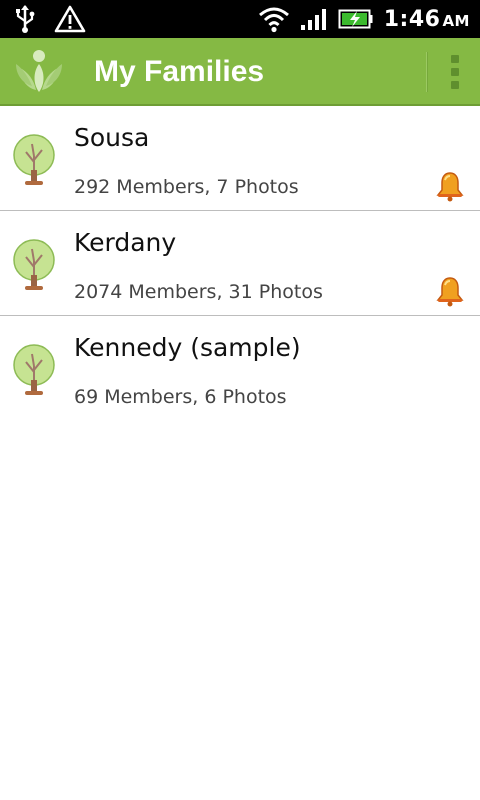  What do you see at coordinates (187, 347) in the screenshot?
I see `family-name: Kennedy (sample)` at bounding box center [187, 347].